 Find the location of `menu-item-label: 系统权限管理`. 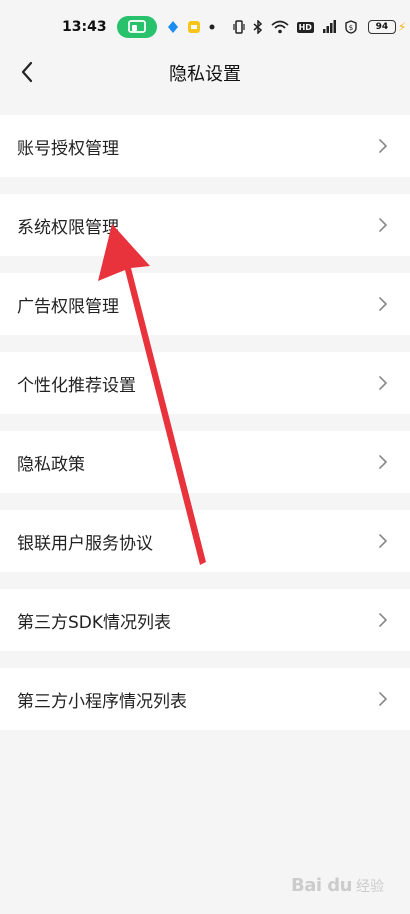

menu-item-label: 系统权限管理 is located at coordinates (68, 227).